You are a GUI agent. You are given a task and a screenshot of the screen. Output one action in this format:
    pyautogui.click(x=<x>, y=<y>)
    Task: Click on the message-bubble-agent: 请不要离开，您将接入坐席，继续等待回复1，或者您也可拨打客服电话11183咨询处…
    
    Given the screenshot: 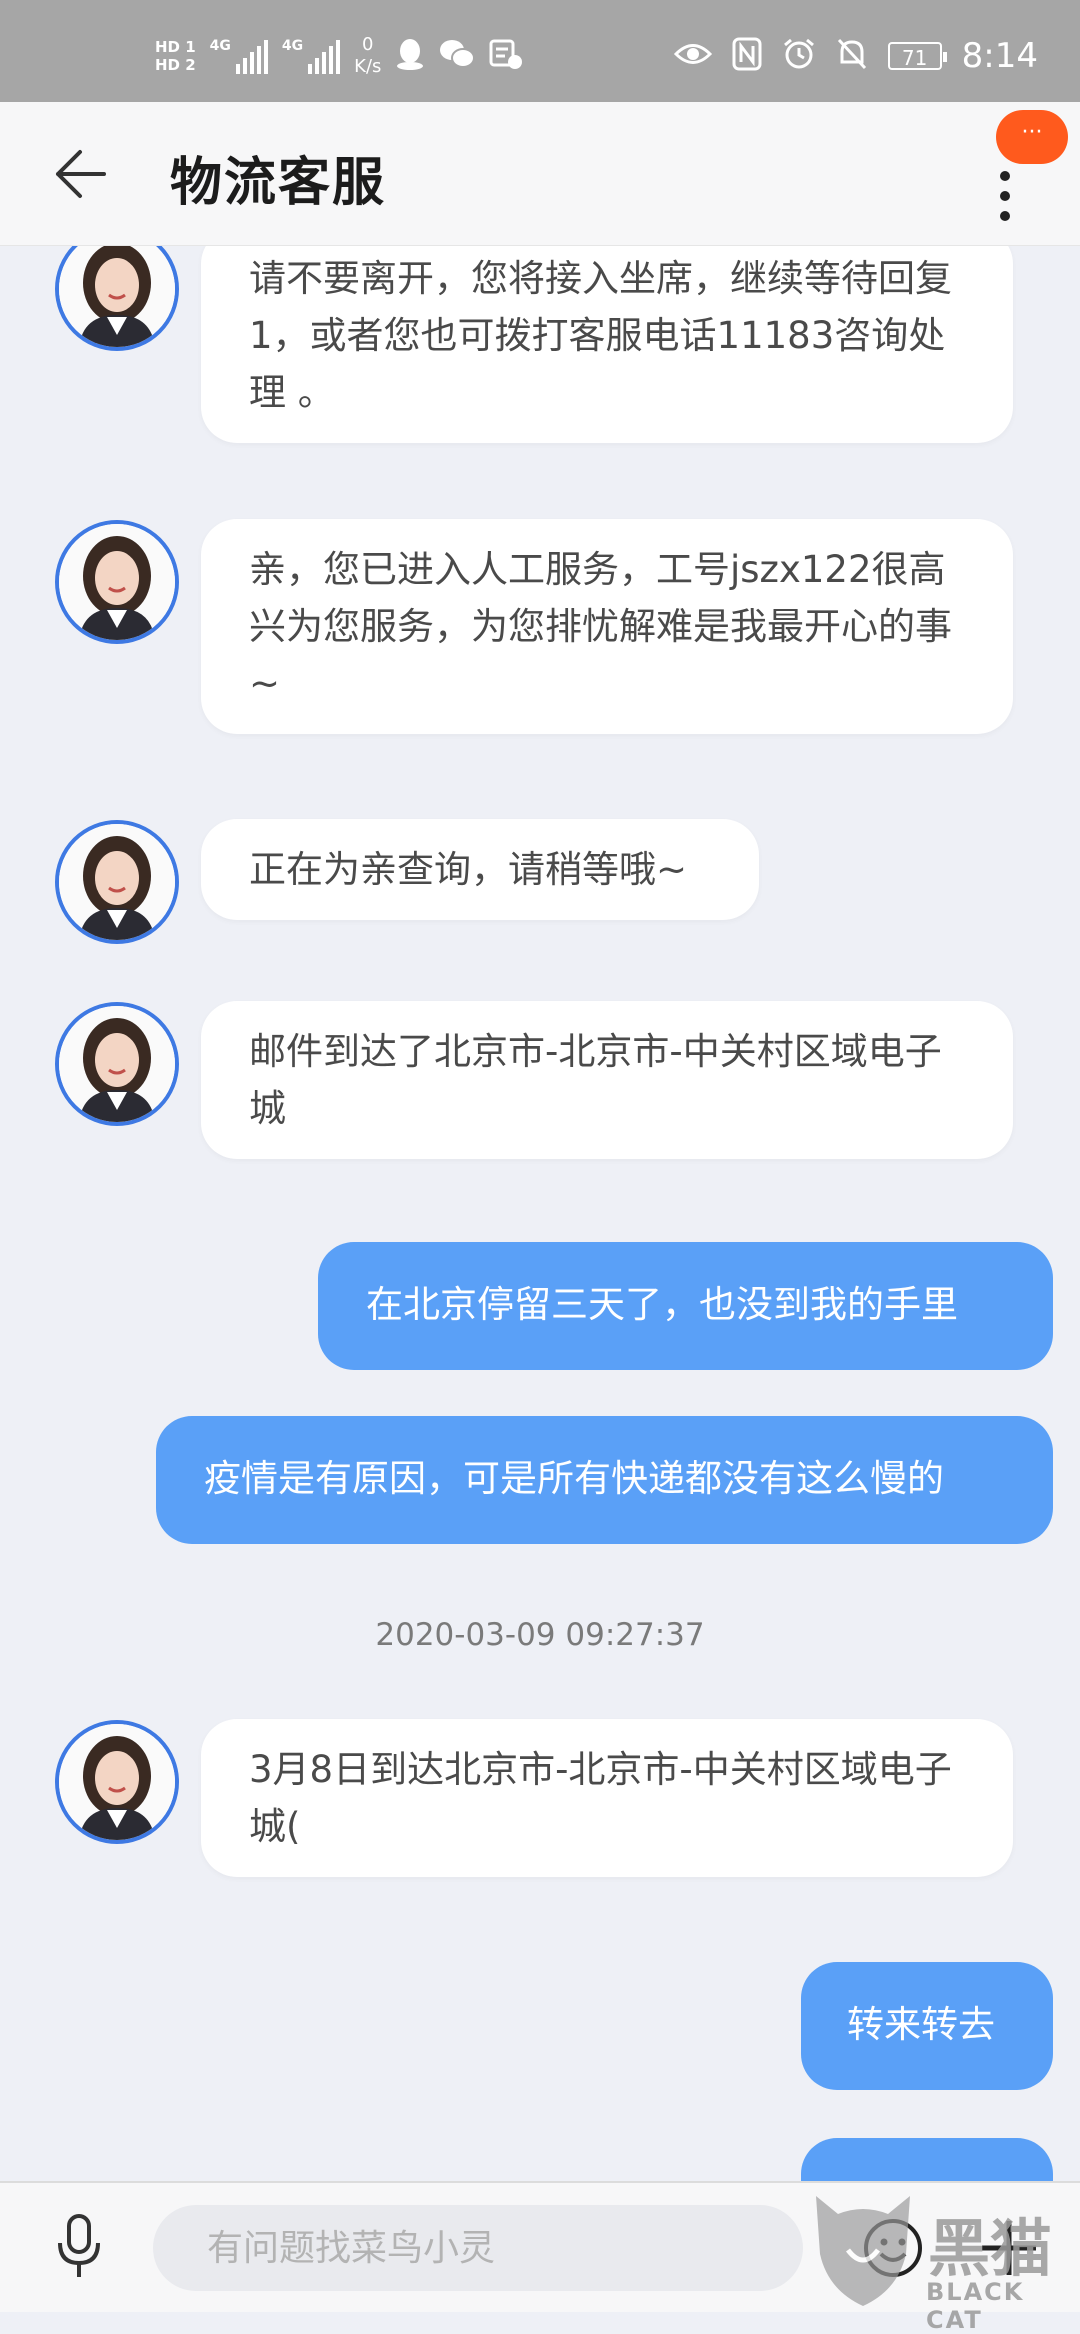 What is the action you would take?
    pyautogui.click(x=607, y=344)
    